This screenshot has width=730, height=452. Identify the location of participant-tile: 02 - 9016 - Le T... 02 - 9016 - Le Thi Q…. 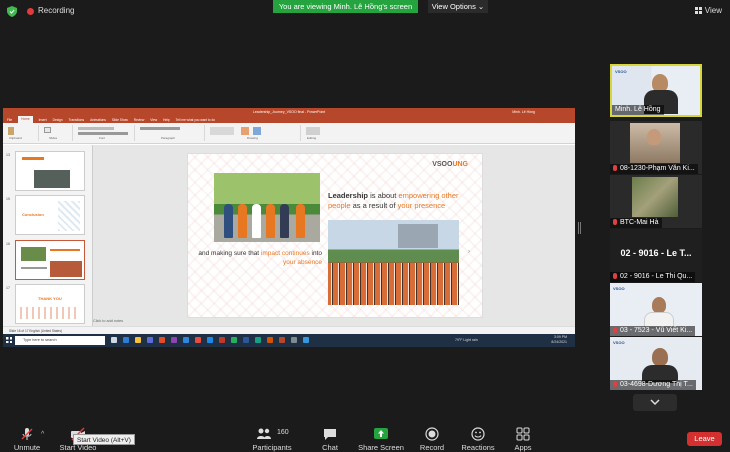
(656, 255).